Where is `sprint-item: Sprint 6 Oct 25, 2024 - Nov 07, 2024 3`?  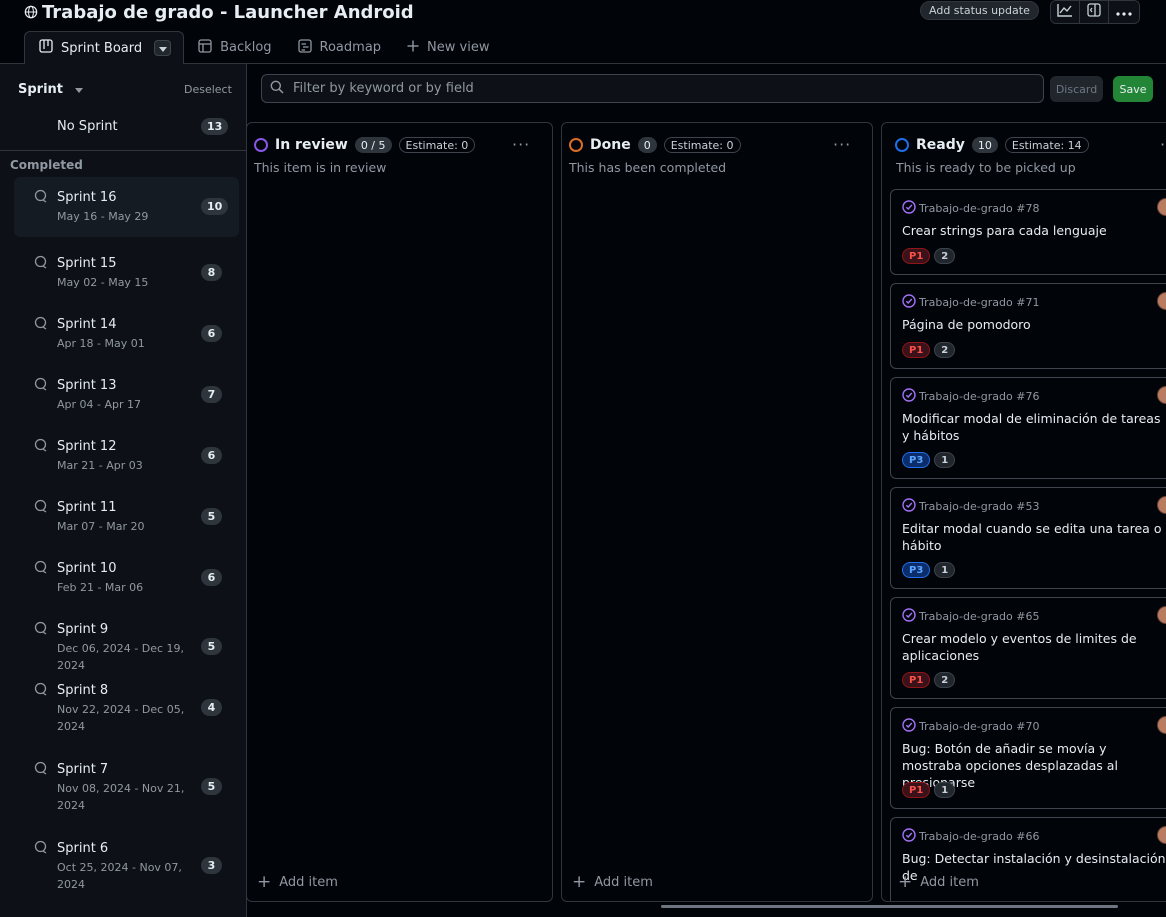 sprint-item: Sprint 6 Oct 25, 2024 - Nov 07, 2024 3 is located at coordinates (126, 867).